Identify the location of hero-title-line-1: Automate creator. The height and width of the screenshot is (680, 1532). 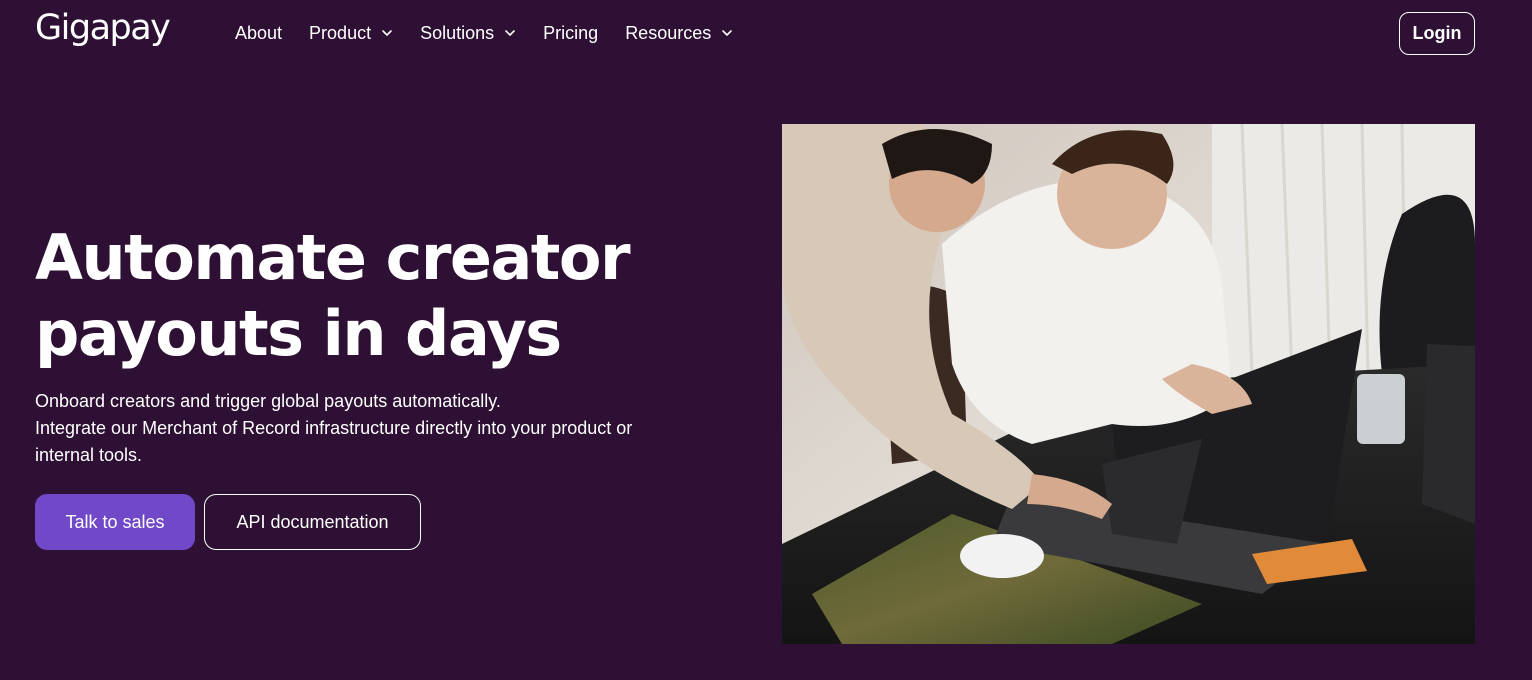
(333, 257).